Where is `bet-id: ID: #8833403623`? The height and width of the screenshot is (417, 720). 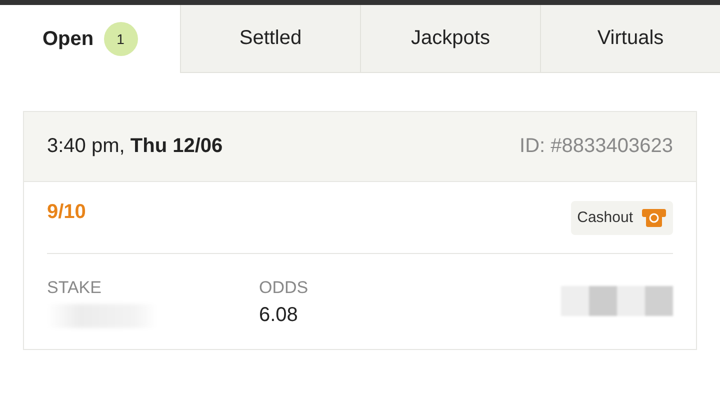 bet-id: ID: #8833403623 is located at coordinates (596, 146).